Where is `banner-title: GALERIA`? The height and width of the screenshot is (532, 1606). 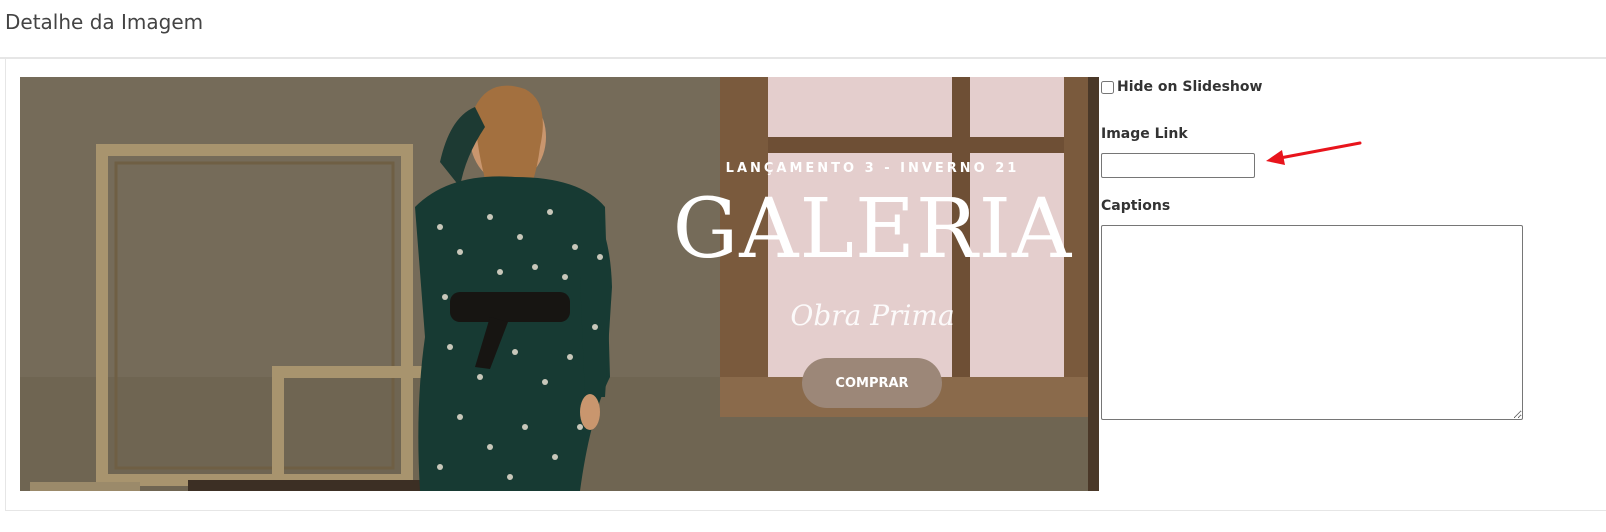
banner-title: GALERIA is located at coordinates (872, 229).